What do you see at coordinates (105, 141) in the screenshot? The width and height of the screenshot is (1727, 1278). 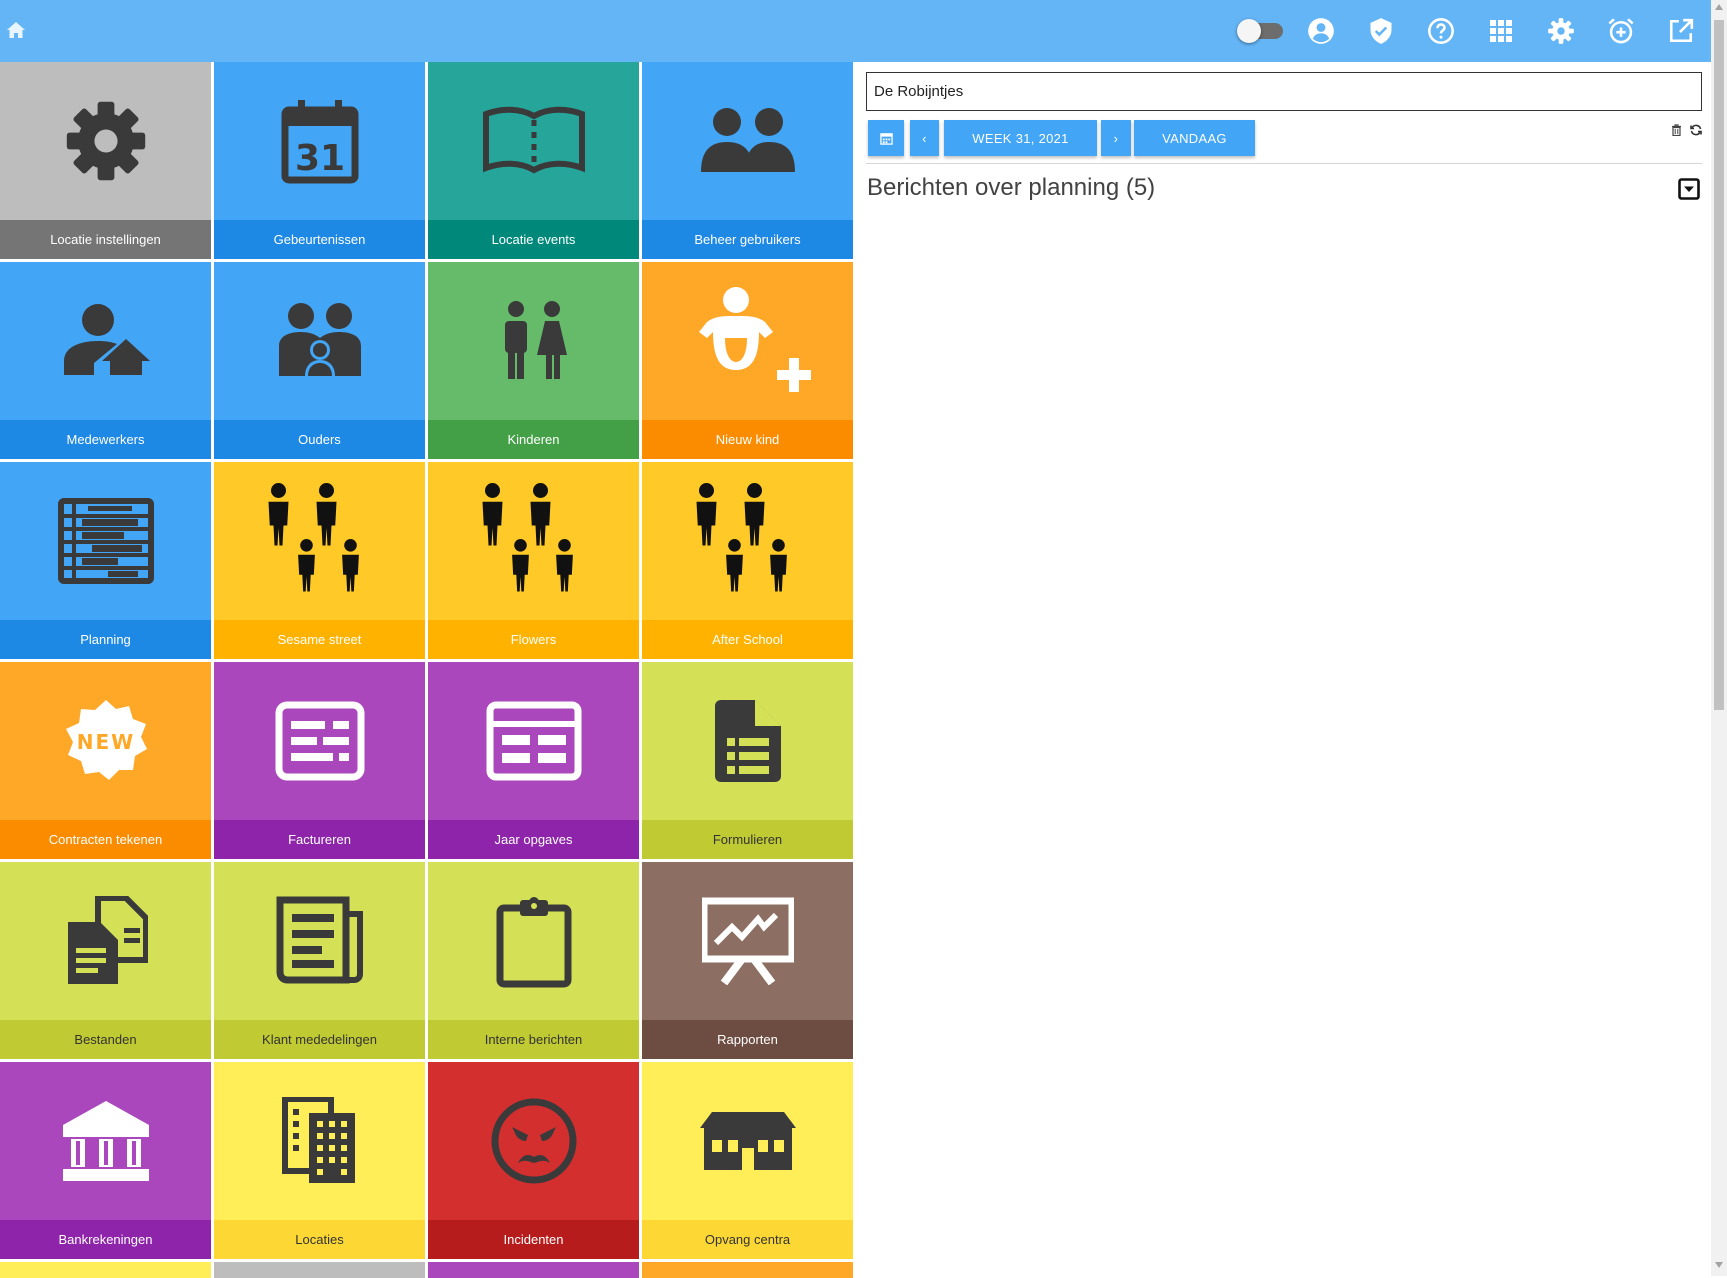 I see `gear-icon` at bounding box center [105, 141].